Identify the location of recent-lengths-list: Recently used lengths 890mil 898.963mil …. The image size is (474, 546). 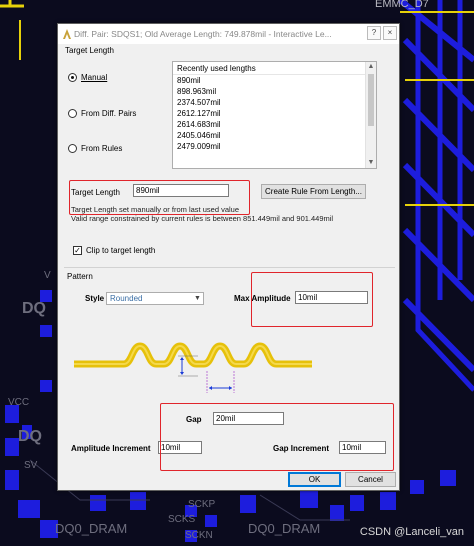
(274, 115).